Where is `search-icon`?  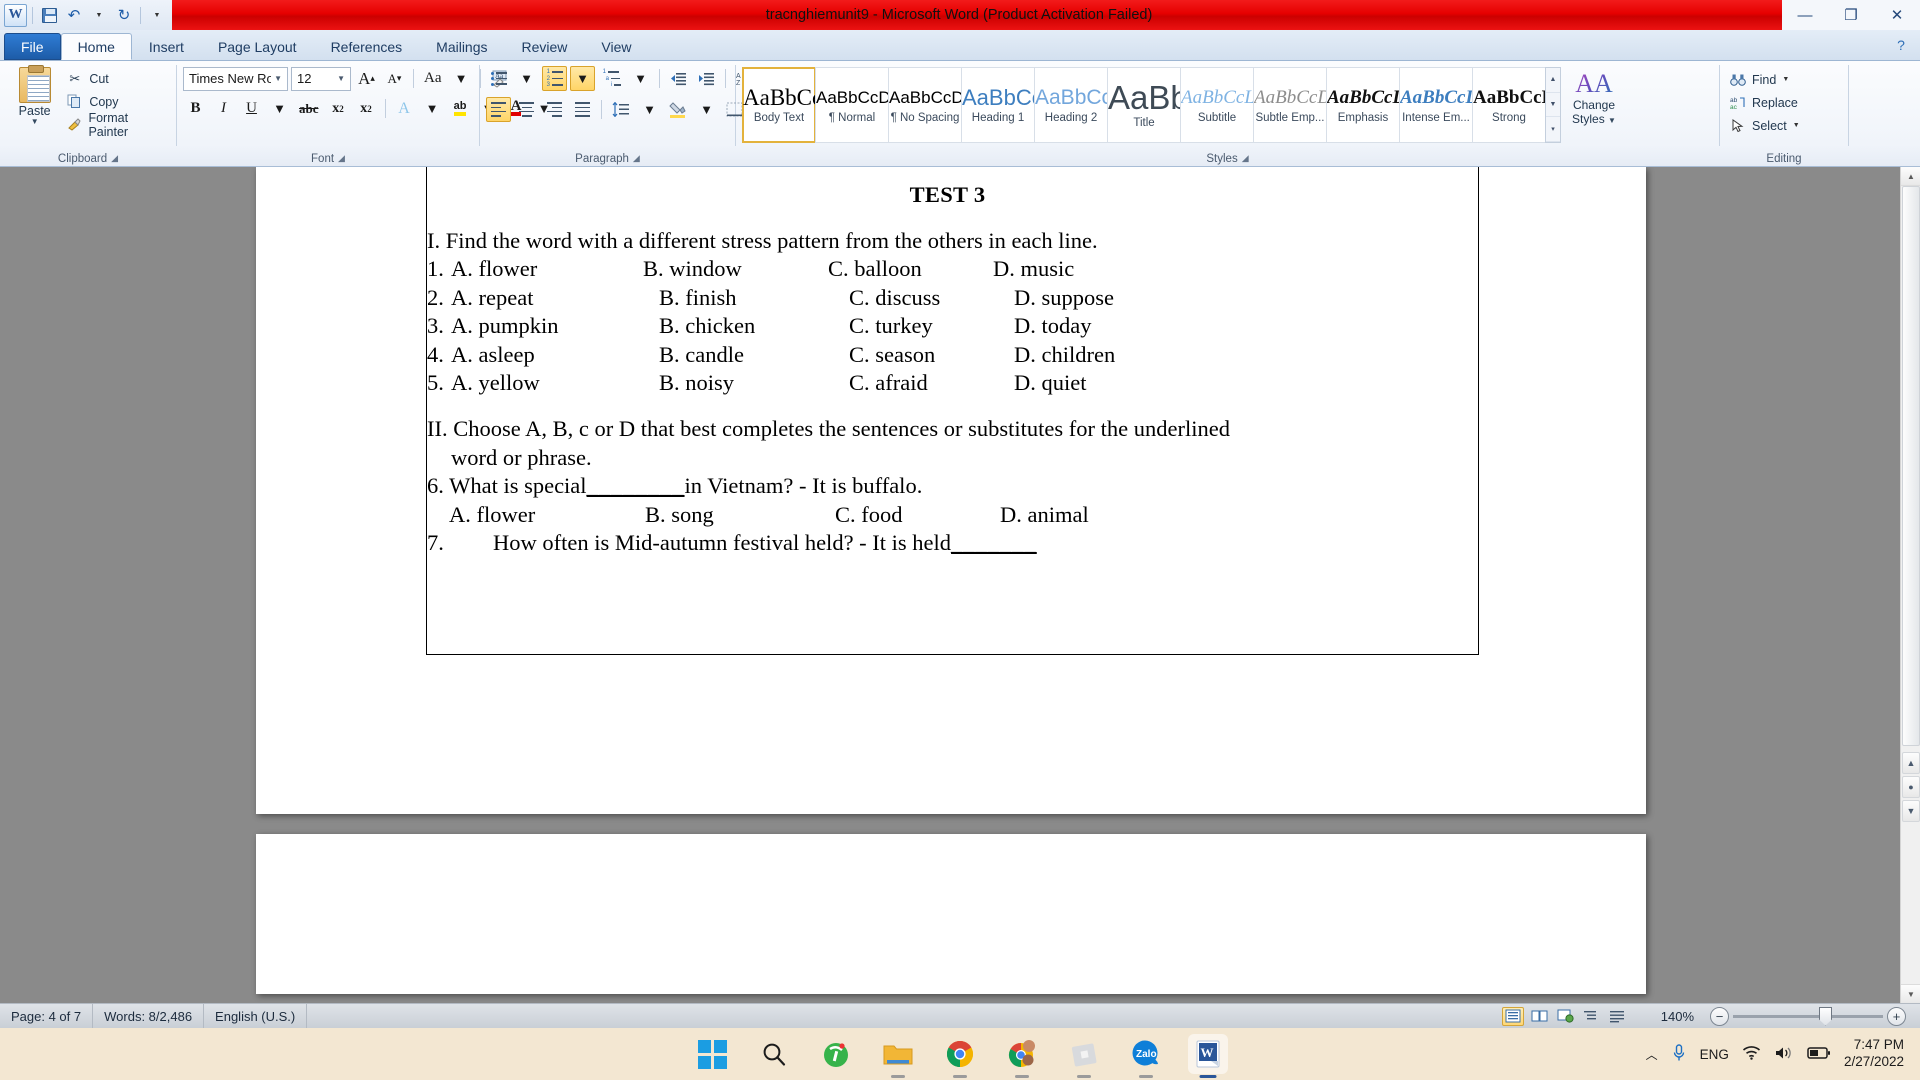
search-icon is located at coordinates (774, 1054).